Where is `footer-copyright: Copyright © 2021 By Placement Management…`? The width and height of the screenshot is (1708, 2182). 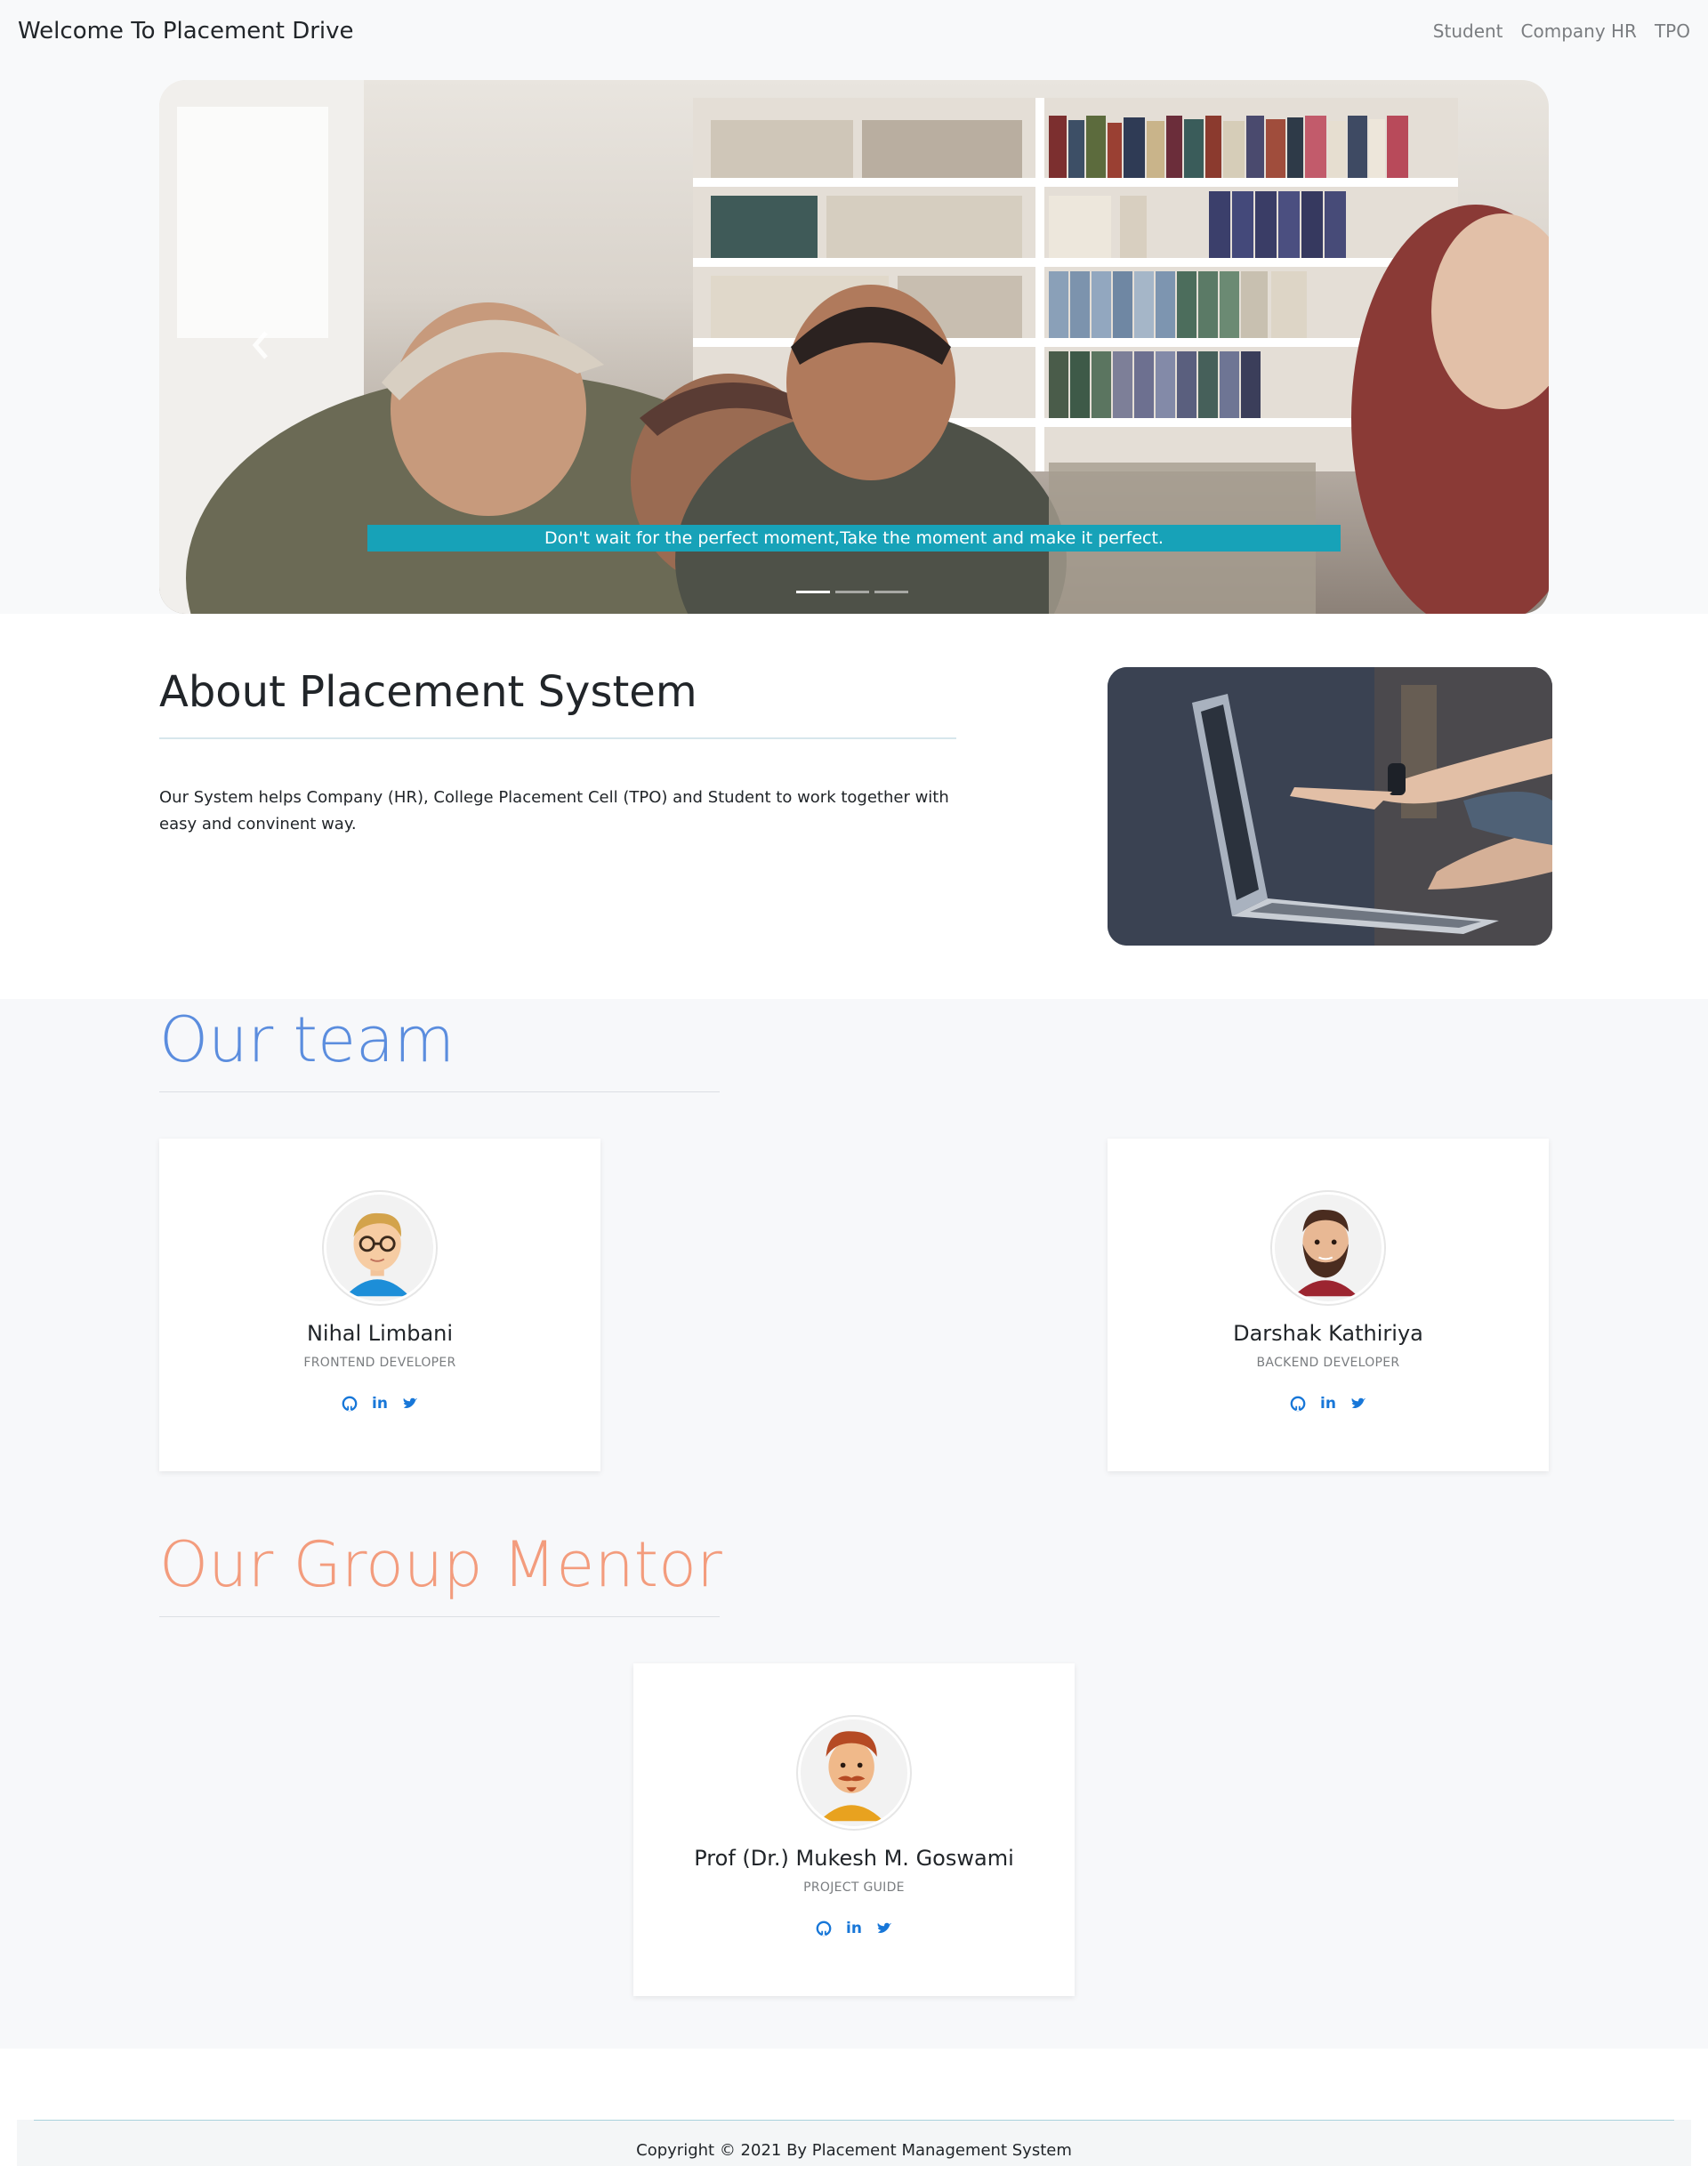 footer-copyright: Copyright © 2021 By Placement Management… is located at coordinates (854, 2150).